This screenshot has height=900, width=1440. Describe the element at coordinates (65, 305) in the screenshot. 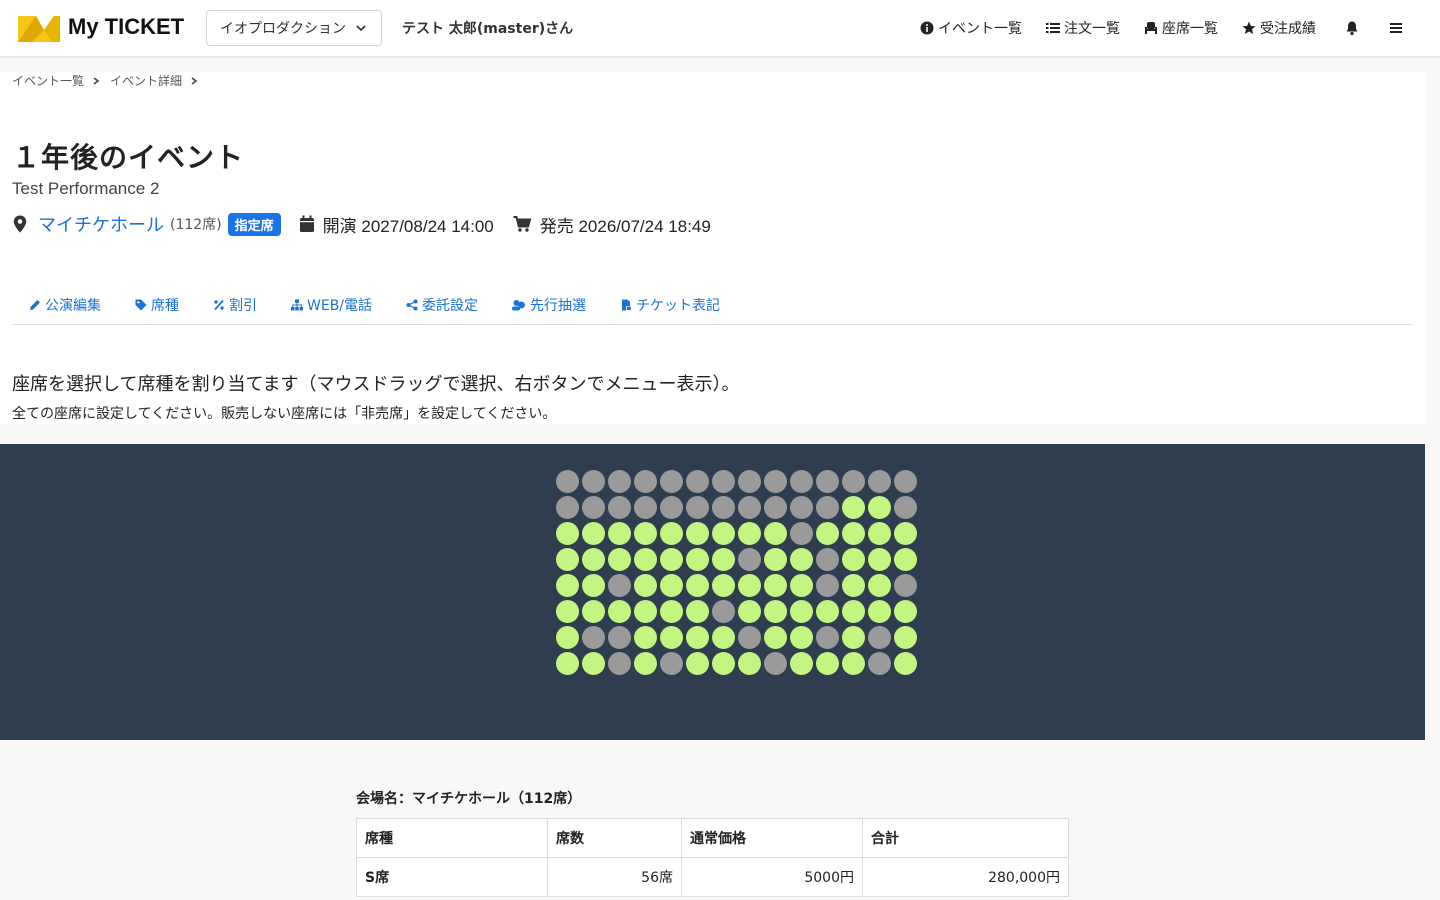

I see `tab-performance-edit: 公演編集` at that location.